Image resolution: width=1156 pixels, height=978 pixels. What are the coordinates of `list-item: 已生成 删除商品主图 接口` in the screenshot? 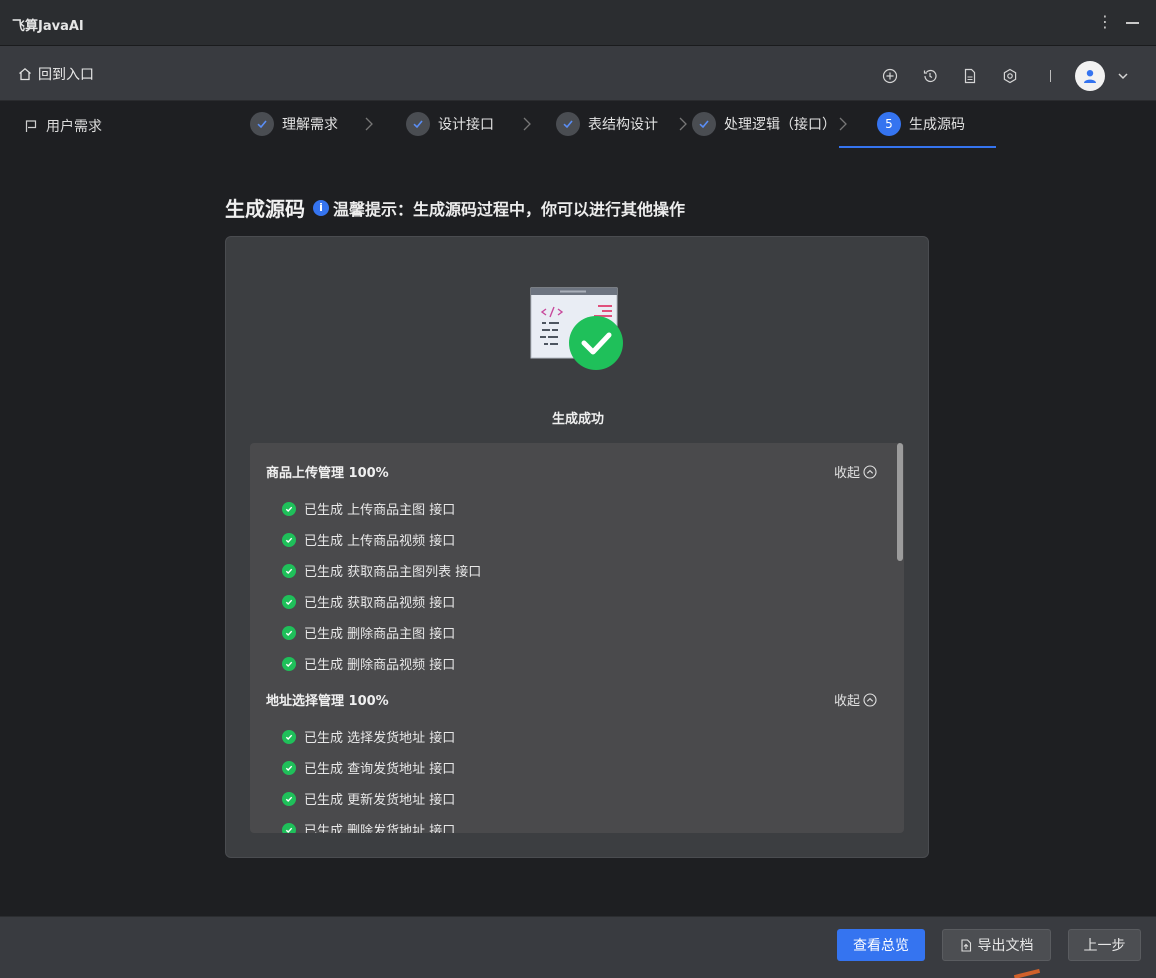 It's located at (368, 632).